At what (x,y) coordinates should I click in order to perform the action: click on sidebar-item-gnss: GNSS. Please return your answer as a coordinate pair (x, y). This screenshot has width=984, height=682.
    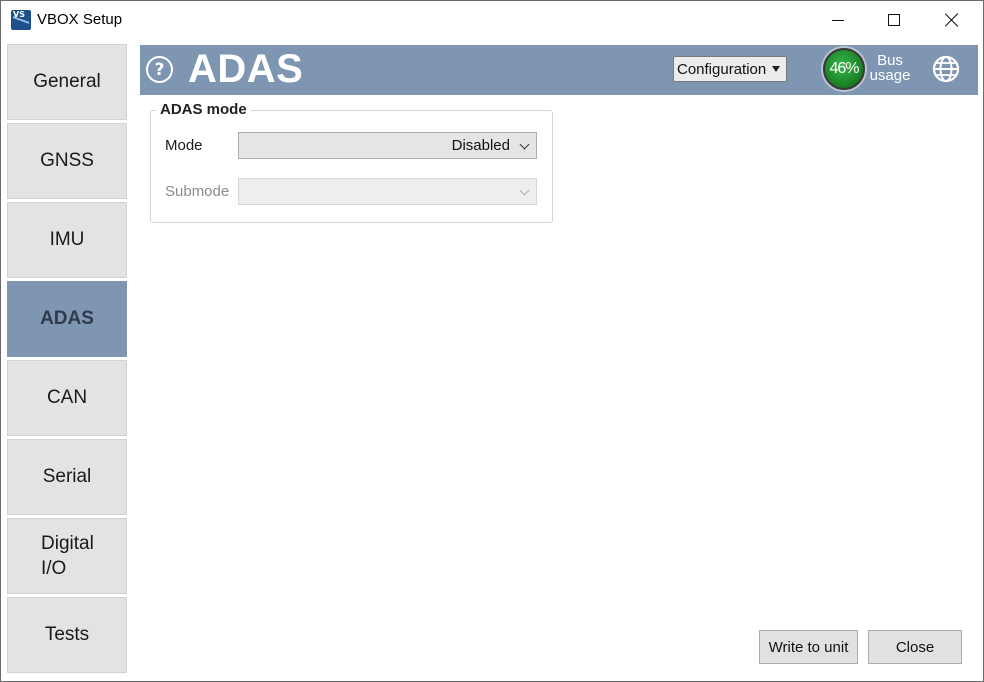
    Looking at the image, I should click on (67, 161).